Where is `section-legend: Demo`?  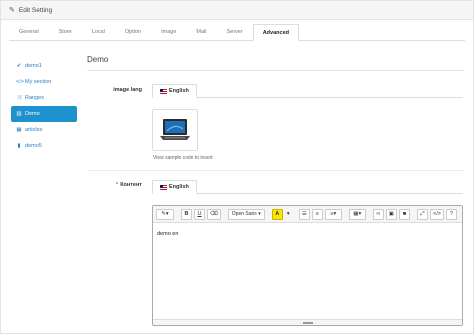 section-legend: Demo is located at coordinates (275, 63).